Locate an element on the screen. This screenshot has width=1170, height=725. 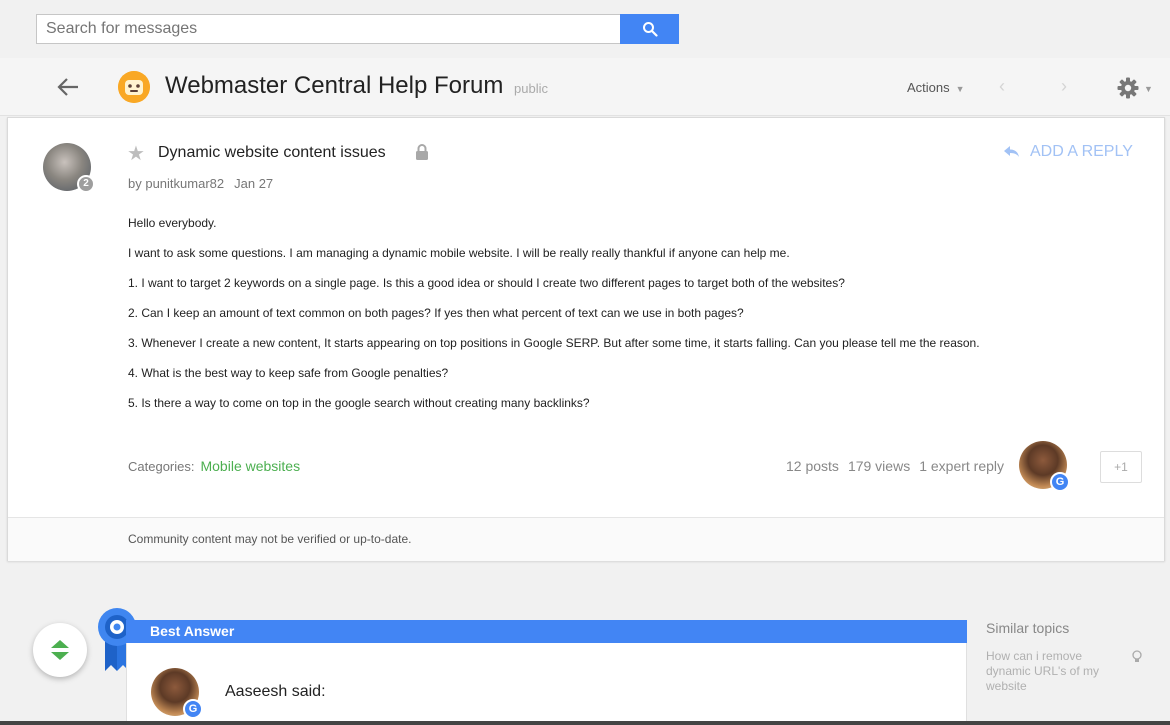
view-count: 179 views is located at coordinates (879, 466).